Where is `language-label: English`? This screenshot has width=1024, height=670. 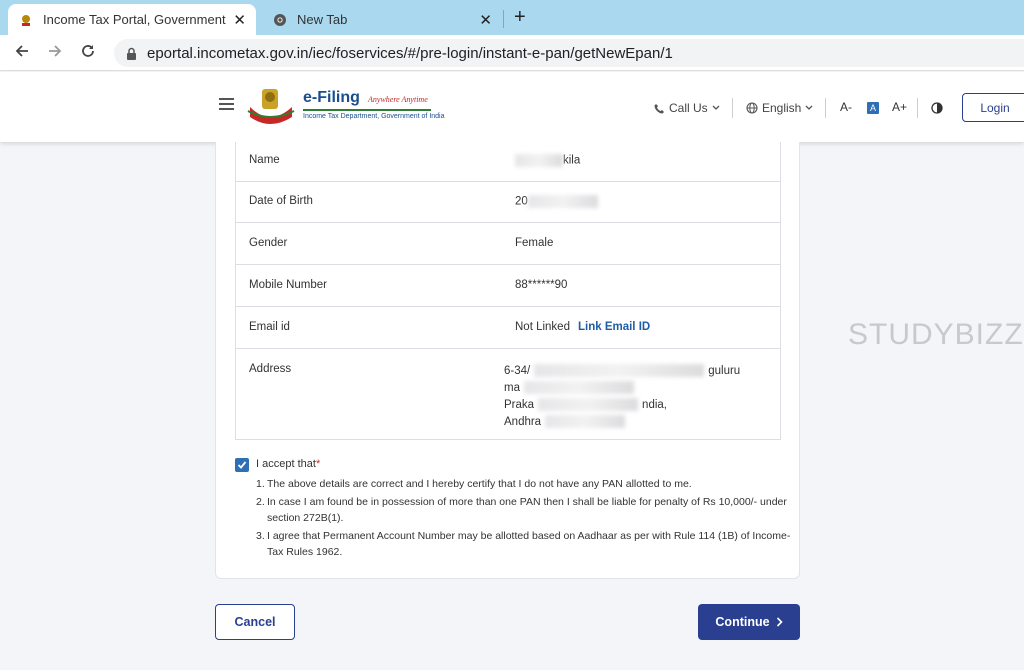
language-label: English is located at coordinates (782, 108).